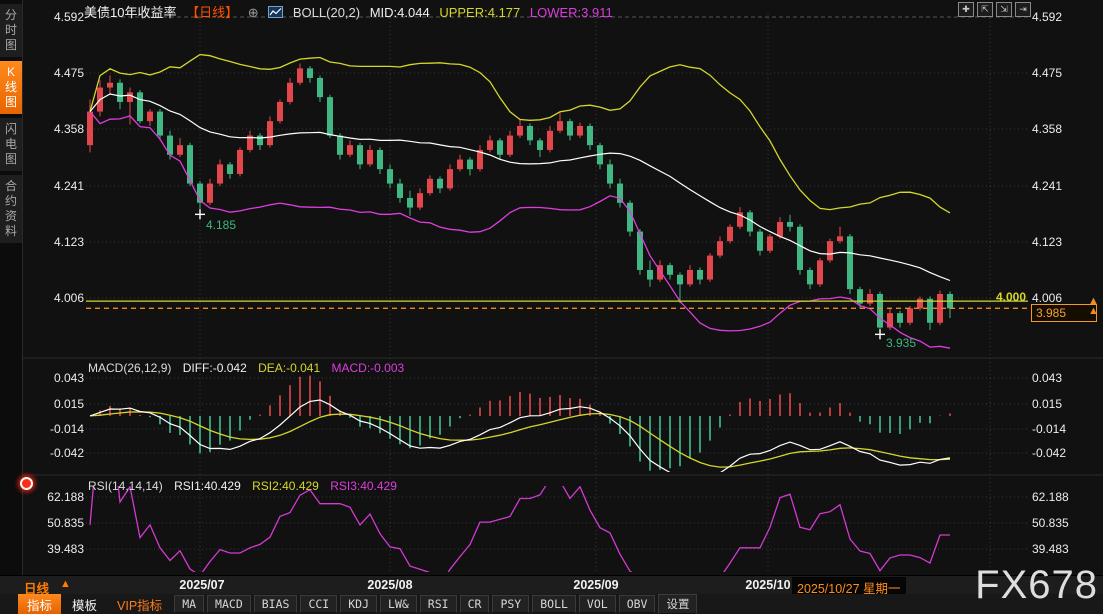 This screenshot has width=1103, height=614. What do you see at coordinates (139, 604) in the screenshot?
I see `toolbar-tab-vip-indicators: VIP指标` at bounding box center [139, 604].